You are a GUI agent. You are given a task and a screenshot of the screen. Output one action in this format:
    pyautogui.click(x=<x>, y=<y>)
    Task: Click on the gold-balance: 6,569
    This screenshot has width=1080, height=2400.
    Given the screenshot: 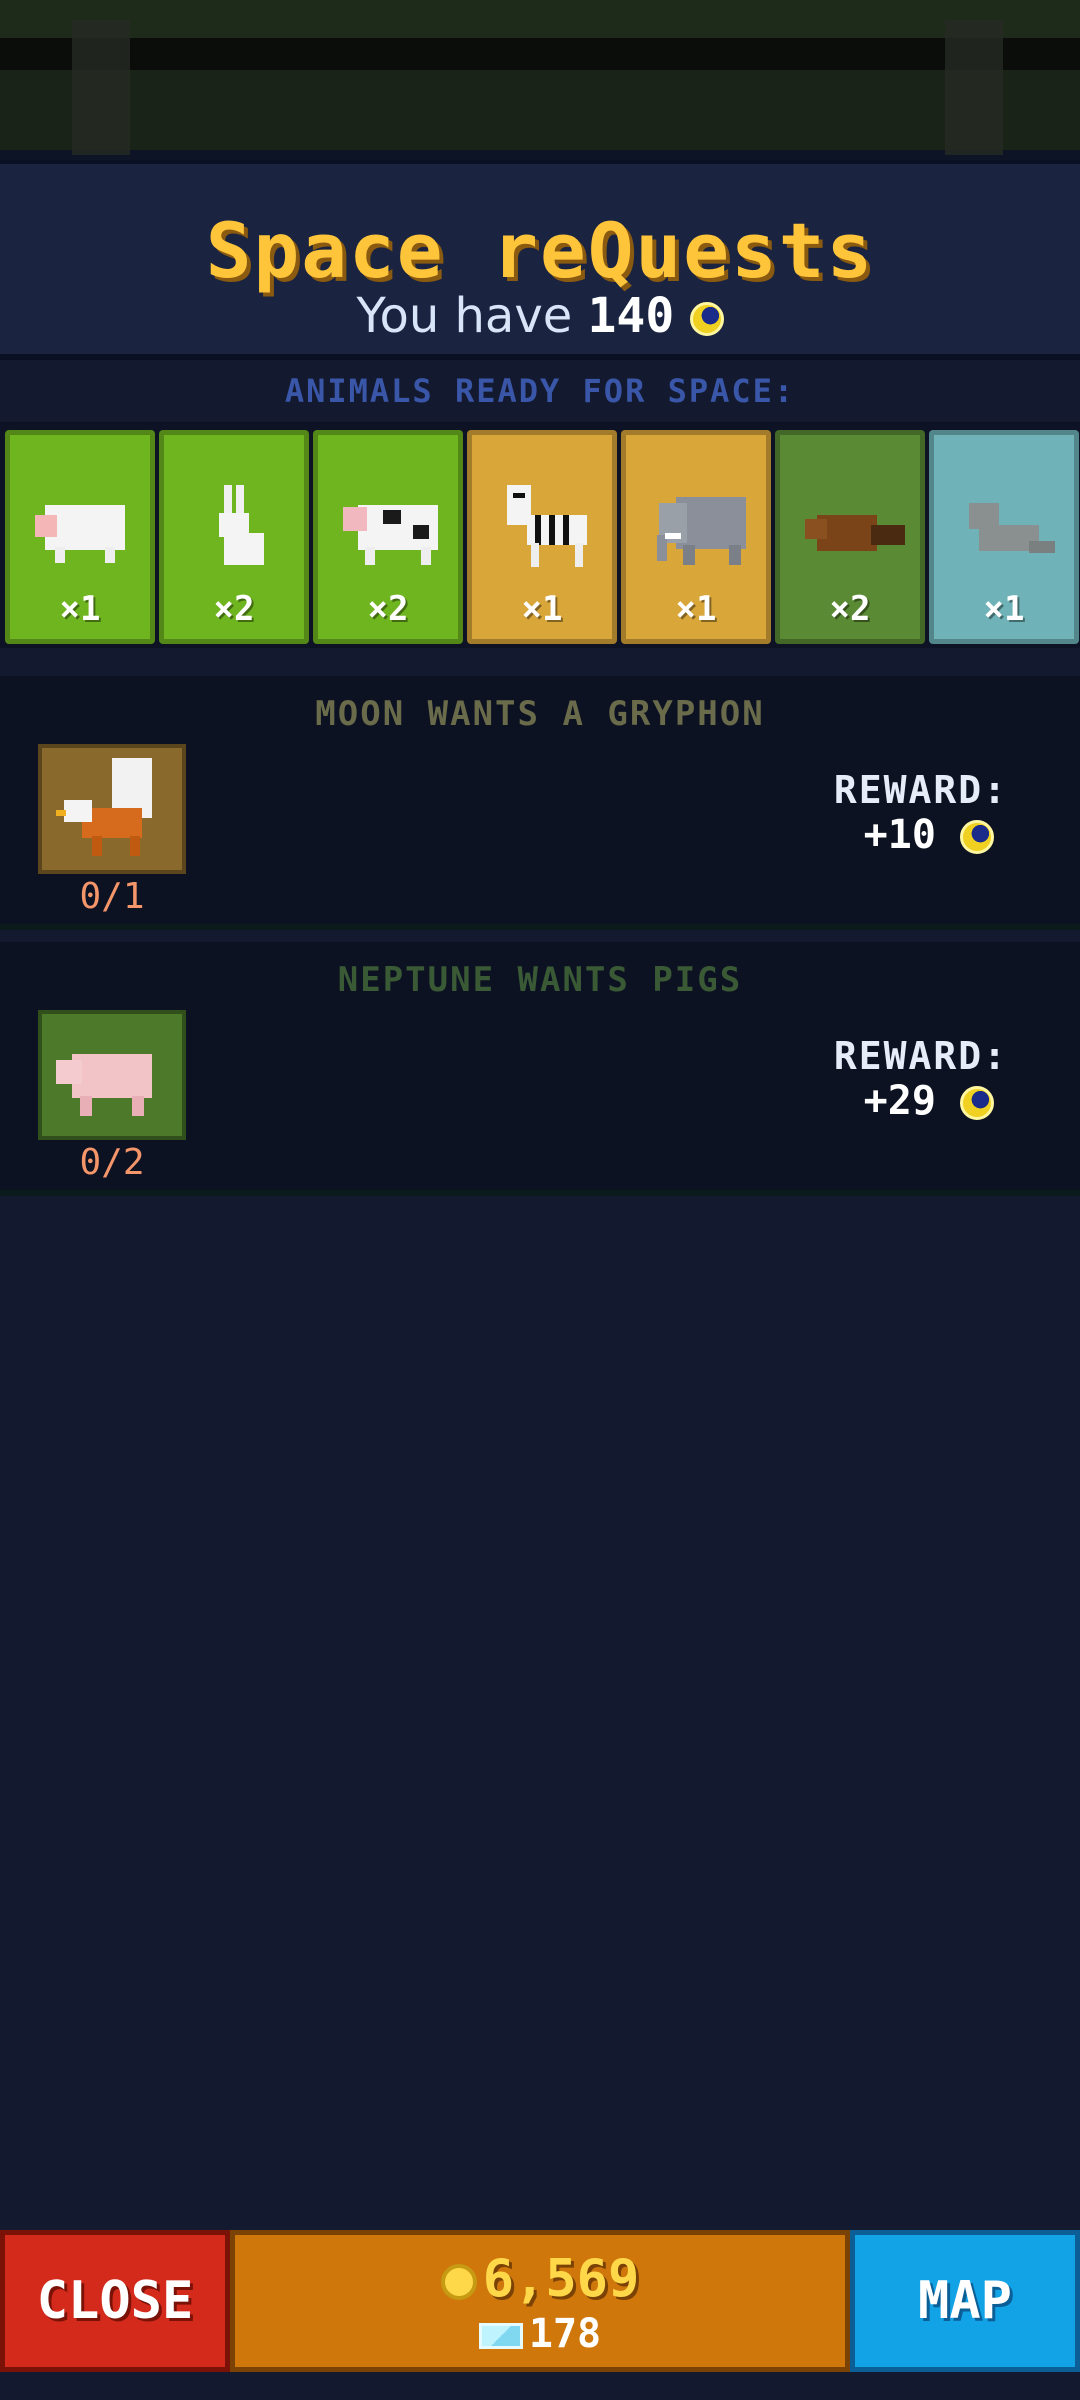 What is the action you would take?
    pyautogui.click(x=540, y=2279)
    